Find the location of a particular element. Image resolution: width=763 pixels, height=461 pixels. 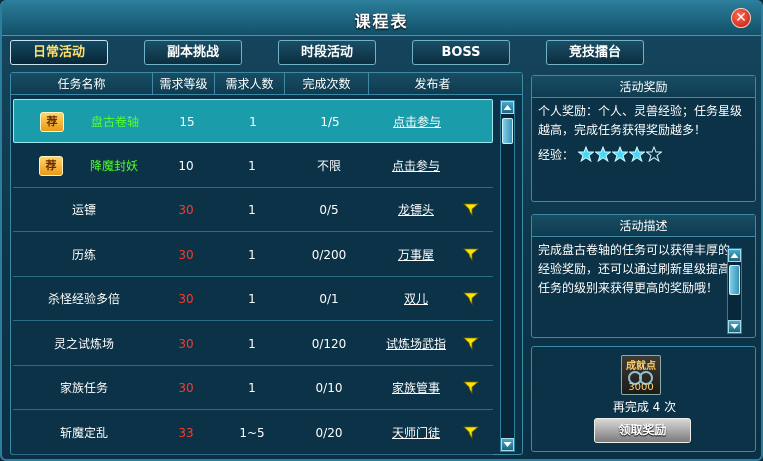

desc-scroll-down-button is located at coordinates (734, 326).